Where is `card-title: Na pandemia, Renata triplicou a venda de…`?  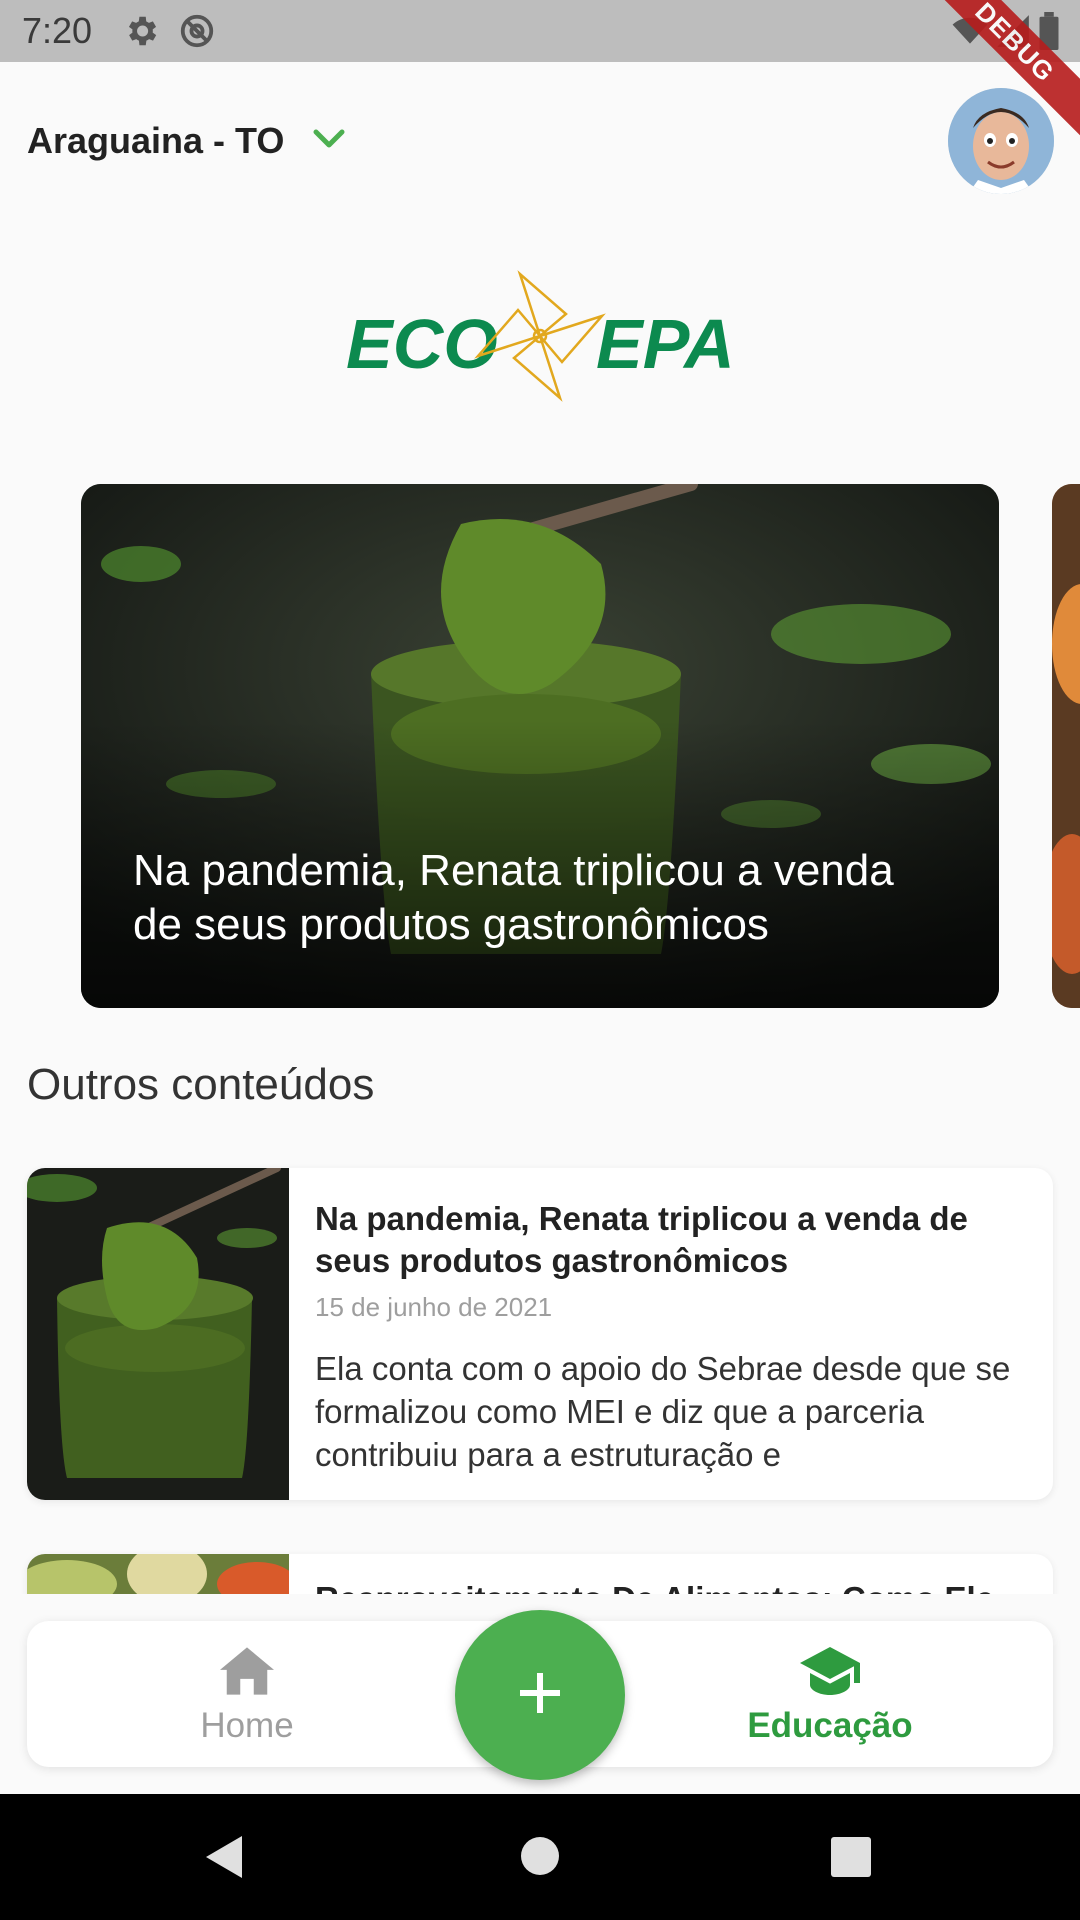
card-title: Na pandemia, Renata triplicou a venda de… is located at coordinates (641, 1239).